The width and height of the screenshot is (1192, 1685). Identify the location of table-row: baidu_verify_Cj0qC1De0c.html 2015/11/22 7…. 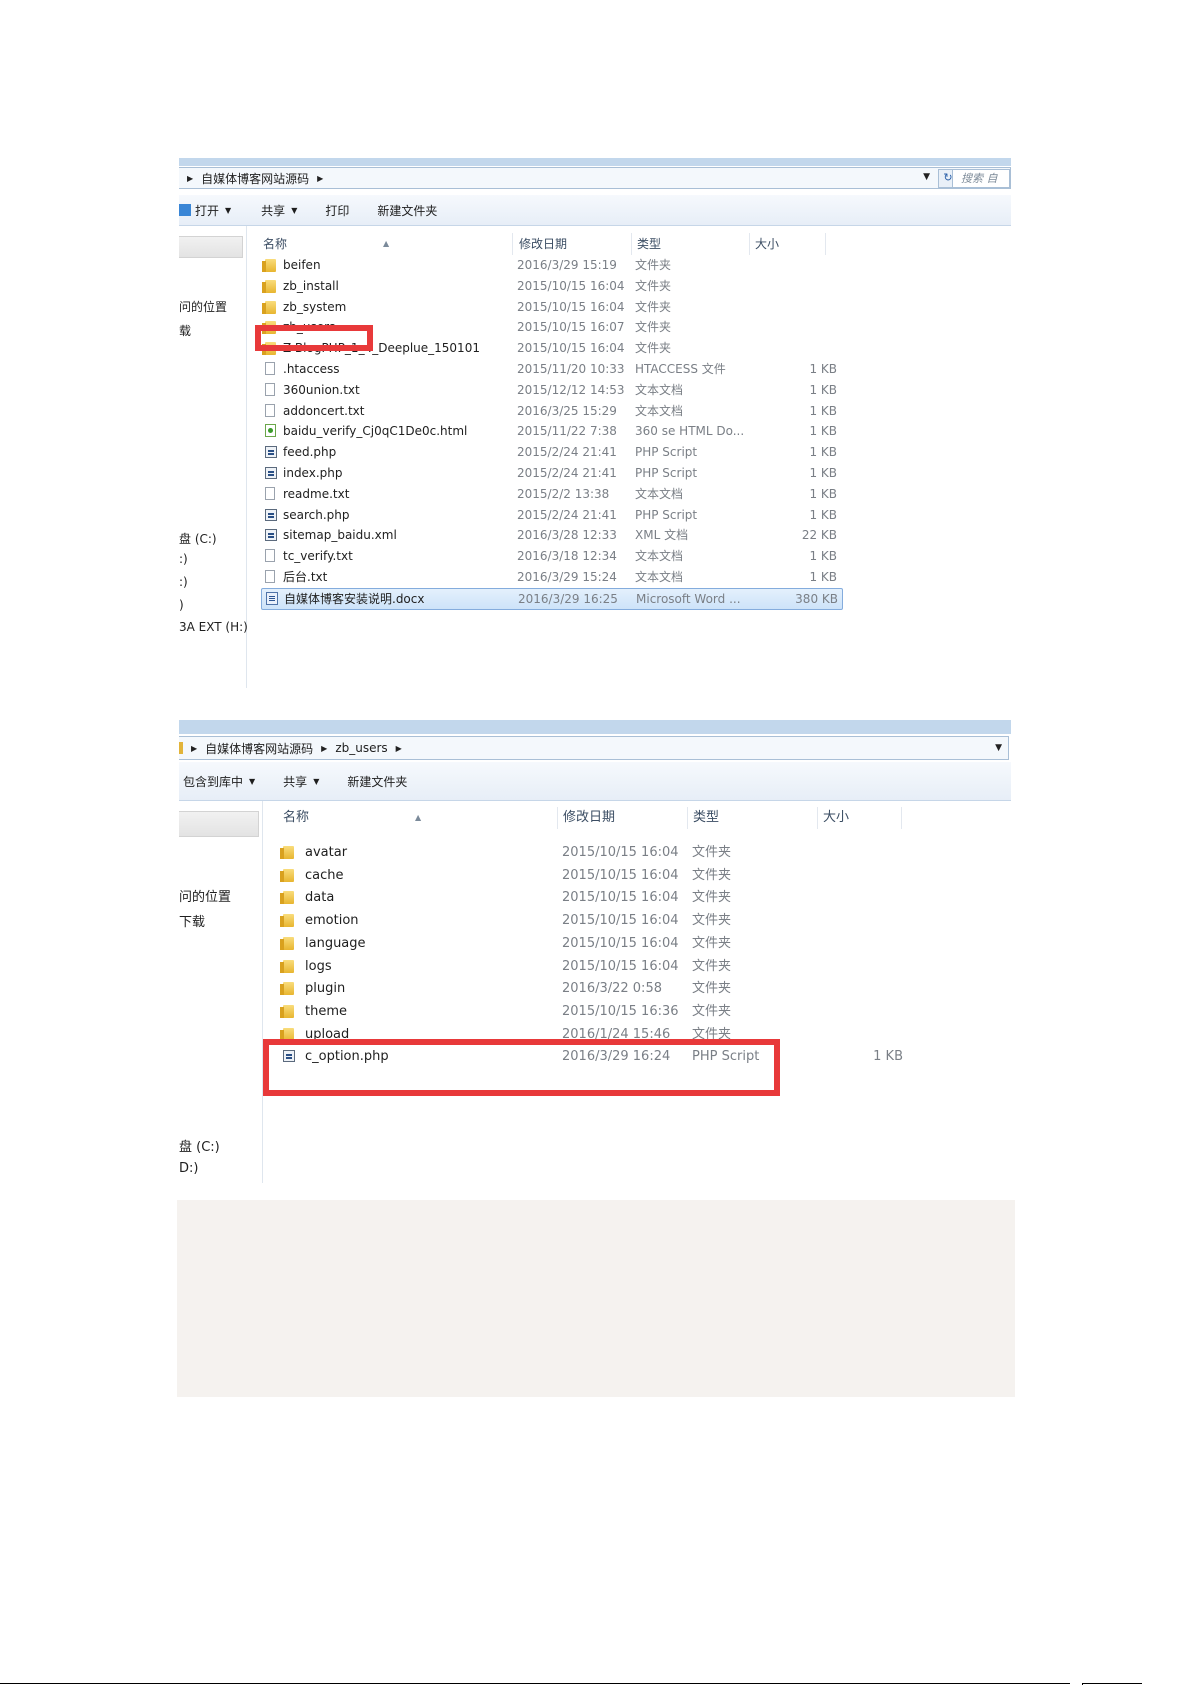
(551, 431).